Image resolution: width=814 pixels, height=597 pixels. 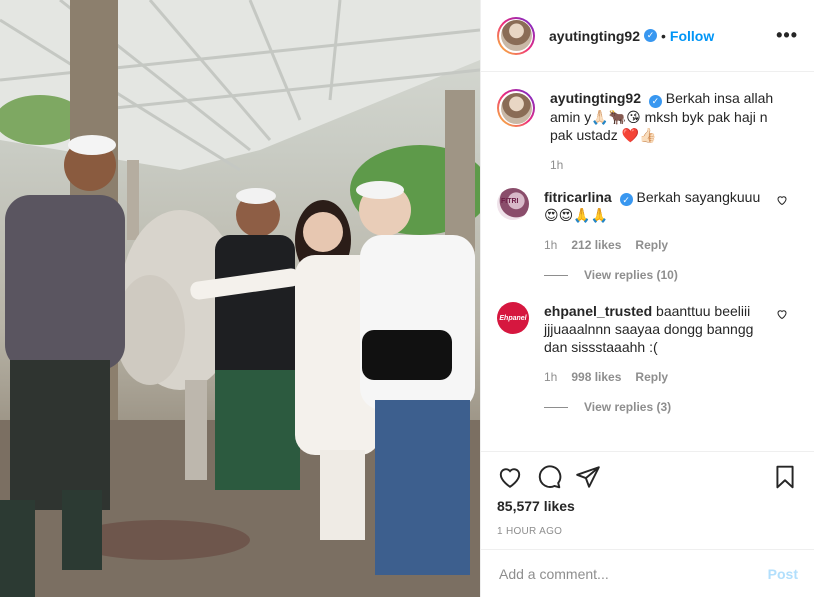 What do you see at coordinates (787, 35) in the screenshot?
I see `more-icon: •••` at bounding box center [787, 35].